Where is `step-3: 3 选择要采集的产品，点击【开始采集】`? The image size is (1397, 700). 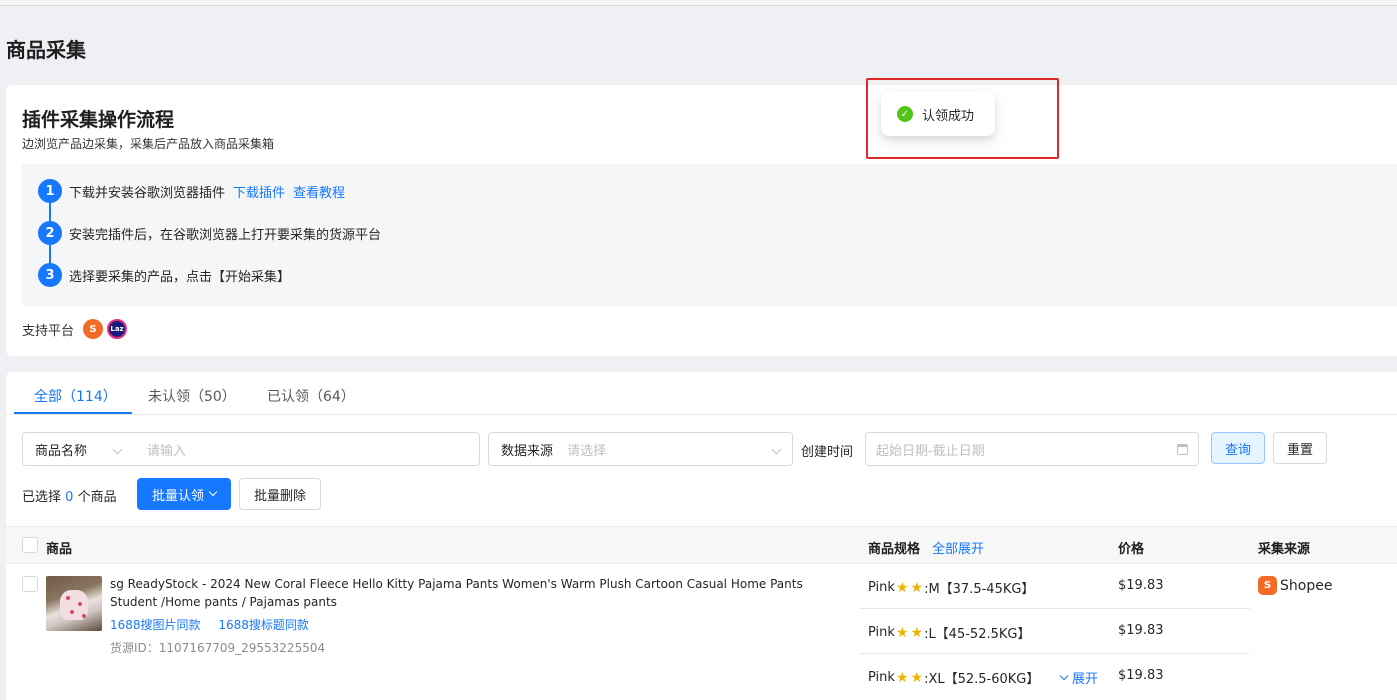 step-3: 3 选择要采集的产品，点击【开始采集】 is located at coordinates (164, 275).